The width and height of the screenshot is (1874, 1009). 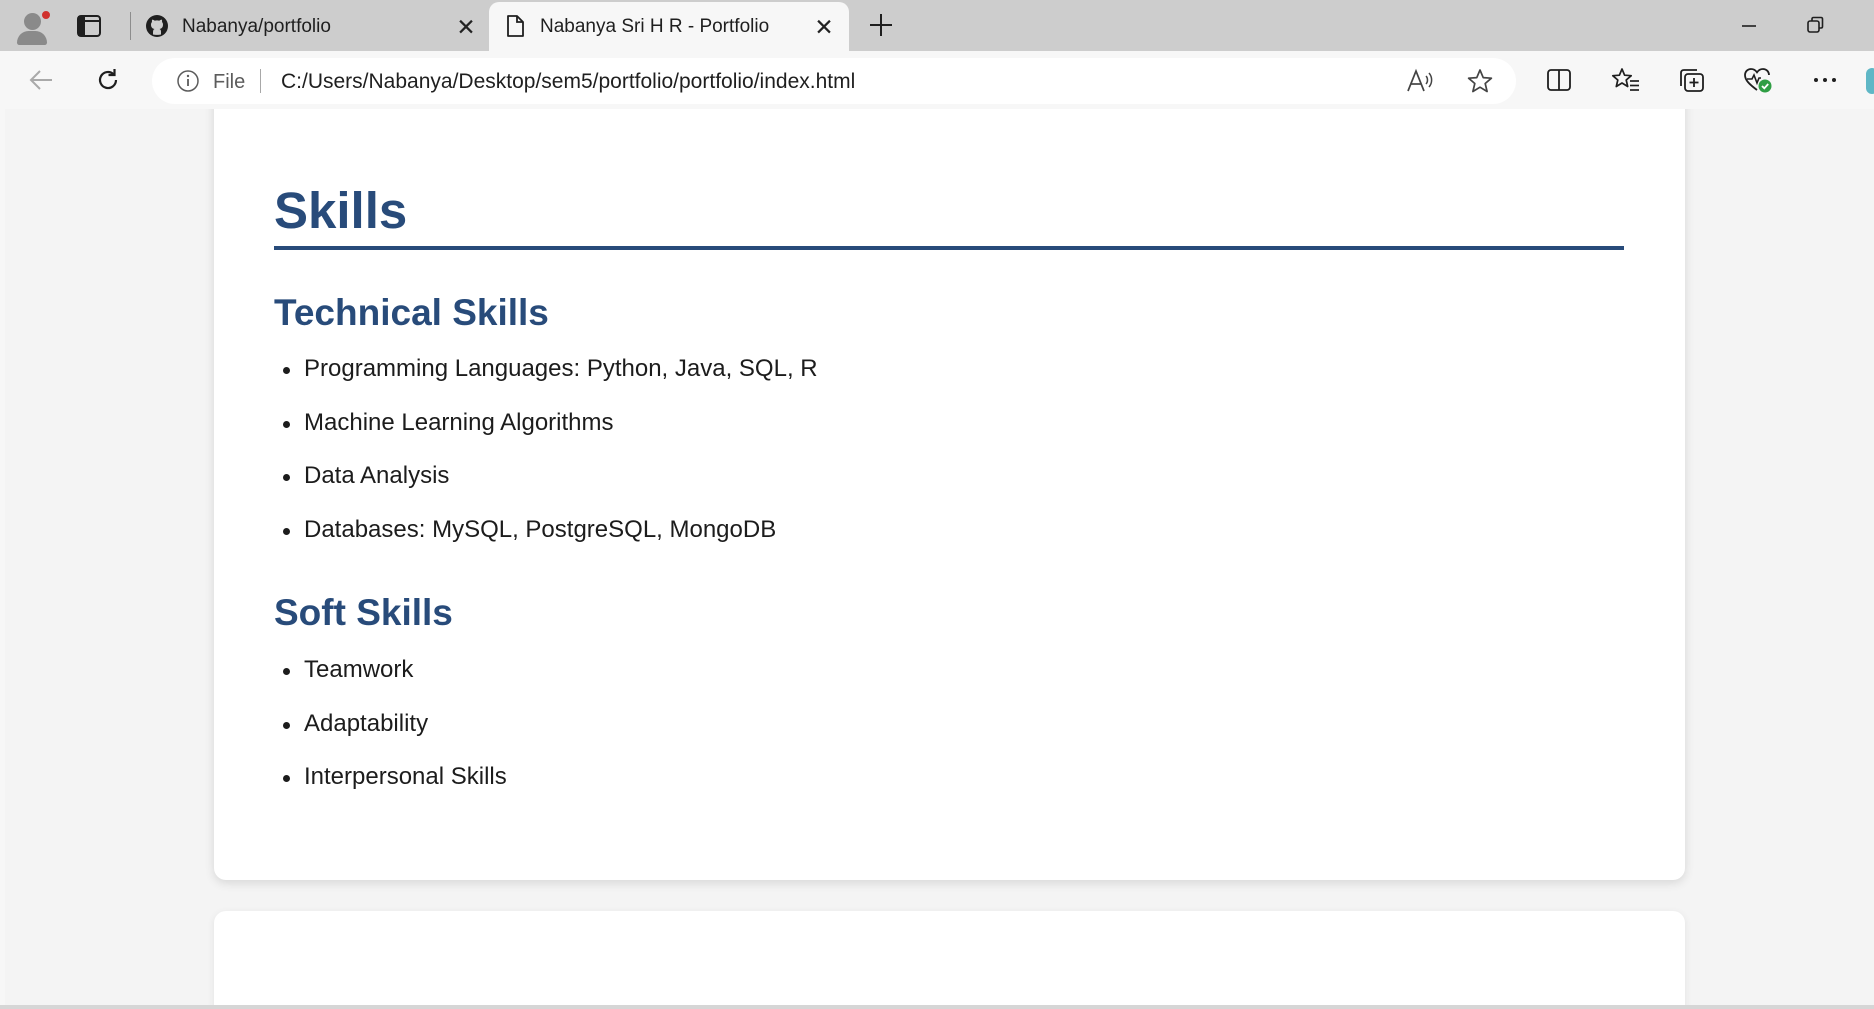 What do you see at coordinates (1420, 81) in the screenshot?
I see `read-aloud-icon` at bounding box center [1420, 81].